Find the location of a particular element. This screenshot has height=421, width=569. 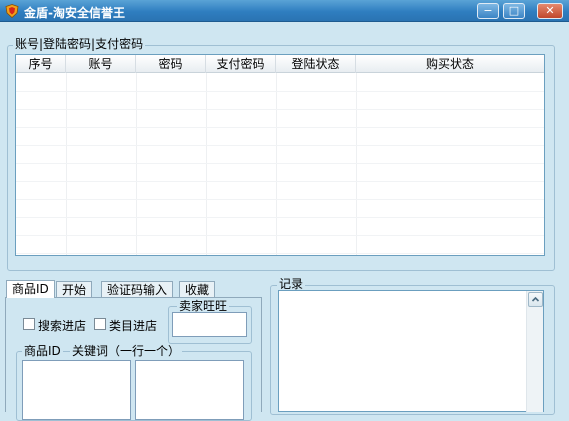

tab-start: 开始 is located at coordinates (74, 289).